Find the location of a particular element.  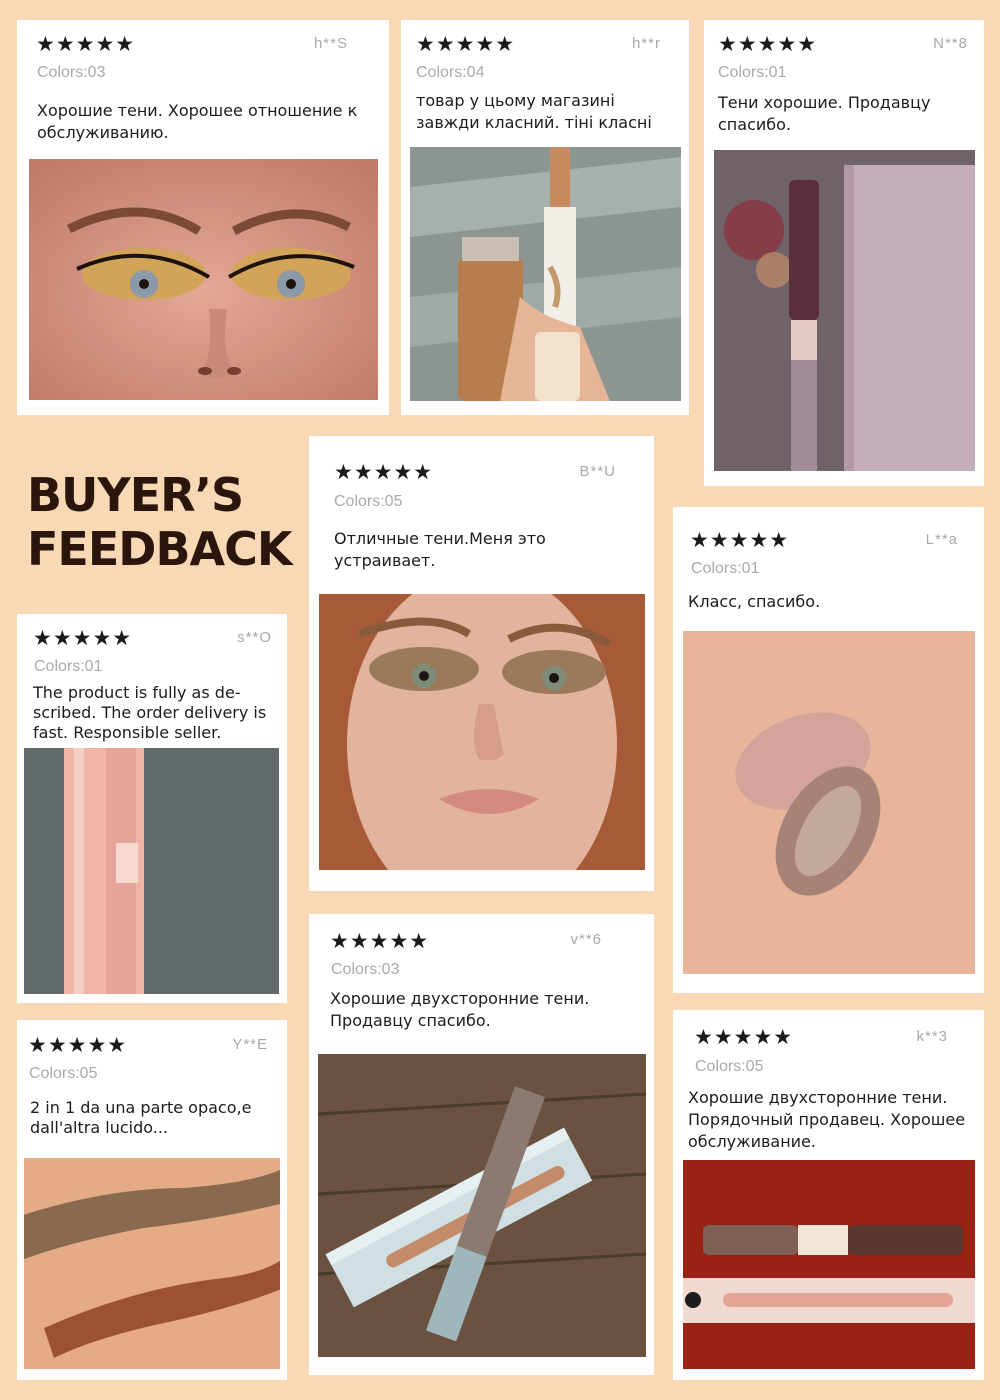

reviewer-name: Y**E is located at coordinates (250, 1044).